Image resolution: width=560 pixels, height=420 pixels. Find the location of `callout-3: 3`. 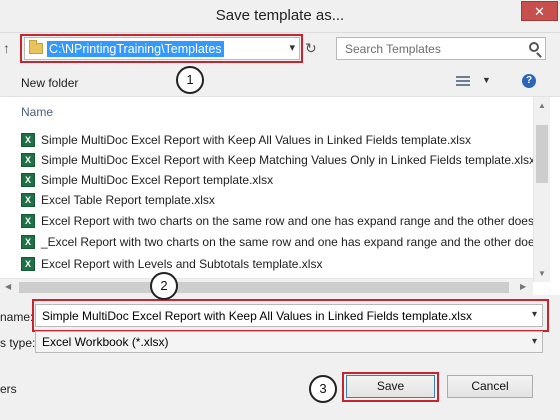

callout-3: 3 is located at coordinates (323, 389).